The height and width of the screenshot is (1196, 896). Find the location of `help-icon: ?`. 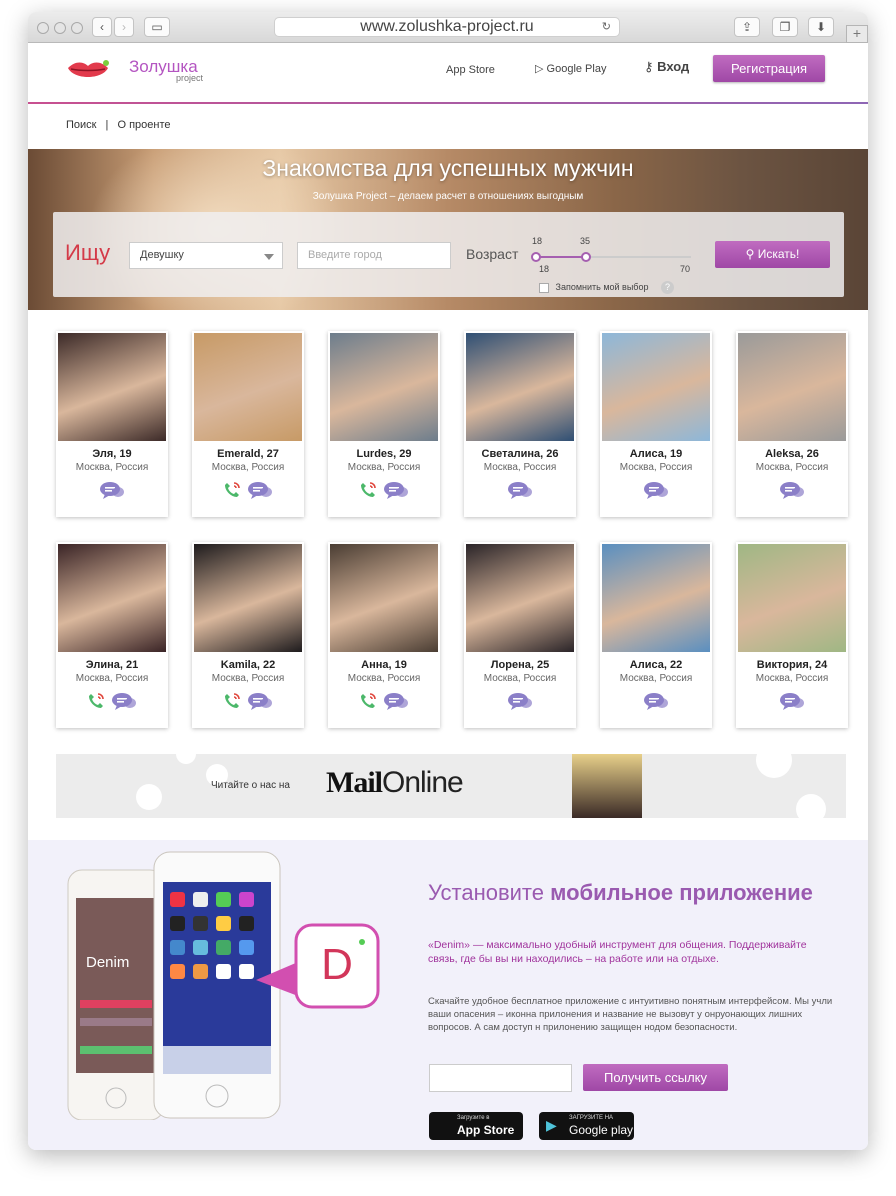

help-icon: ? is located at coordinates (667, 287).